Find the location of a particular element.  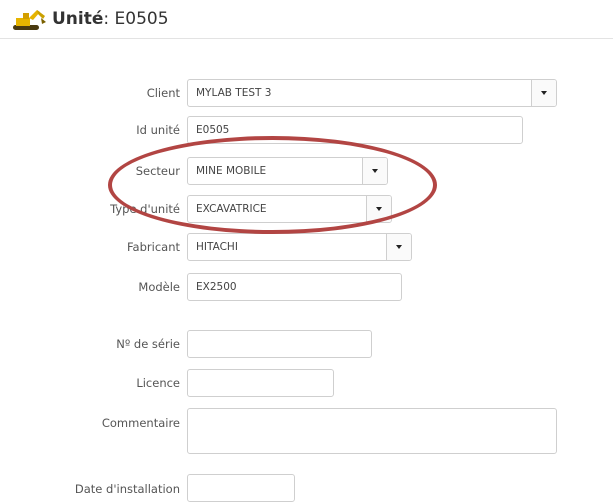

secteur-select-value: MINE MOBILE is located at coordinates (231, 171).